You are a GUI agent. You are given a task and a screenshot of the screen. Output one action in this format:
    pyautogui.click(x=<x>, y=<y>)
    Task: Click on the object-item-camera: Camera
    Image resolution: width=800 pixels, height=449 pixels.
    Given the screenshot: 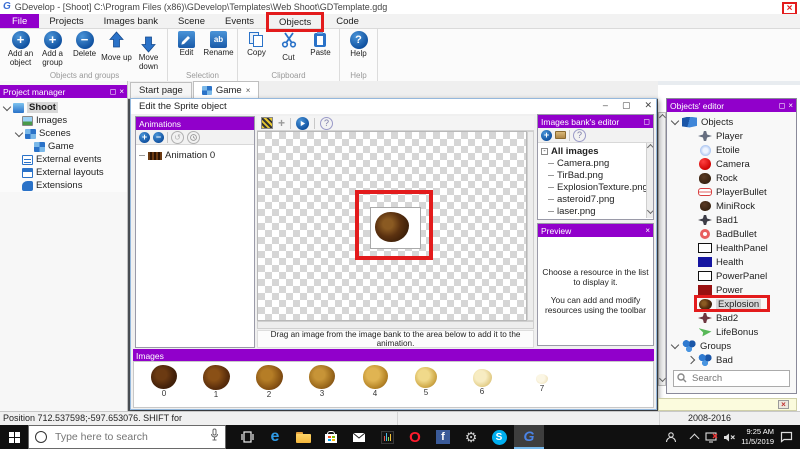 What is the action you would take?
    pyautogui.click(x=734, y=164)
    